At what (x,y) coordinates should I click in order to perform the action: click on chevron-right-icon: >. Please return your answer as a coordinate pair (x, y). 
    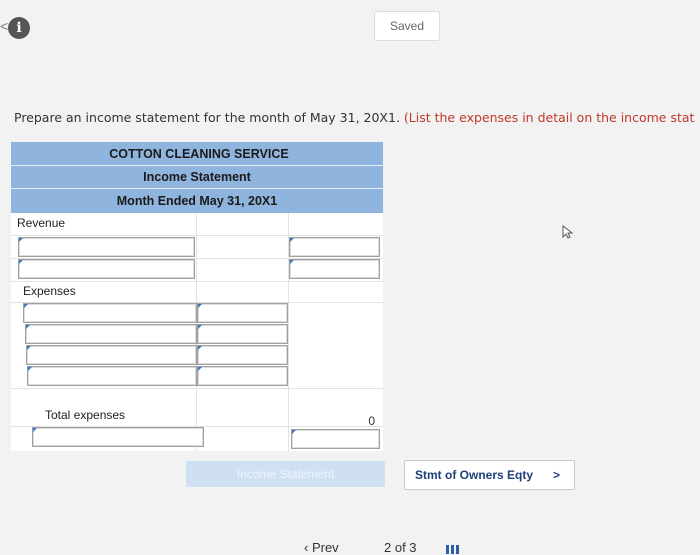
    Looking at the image, I should click on (556, 475).